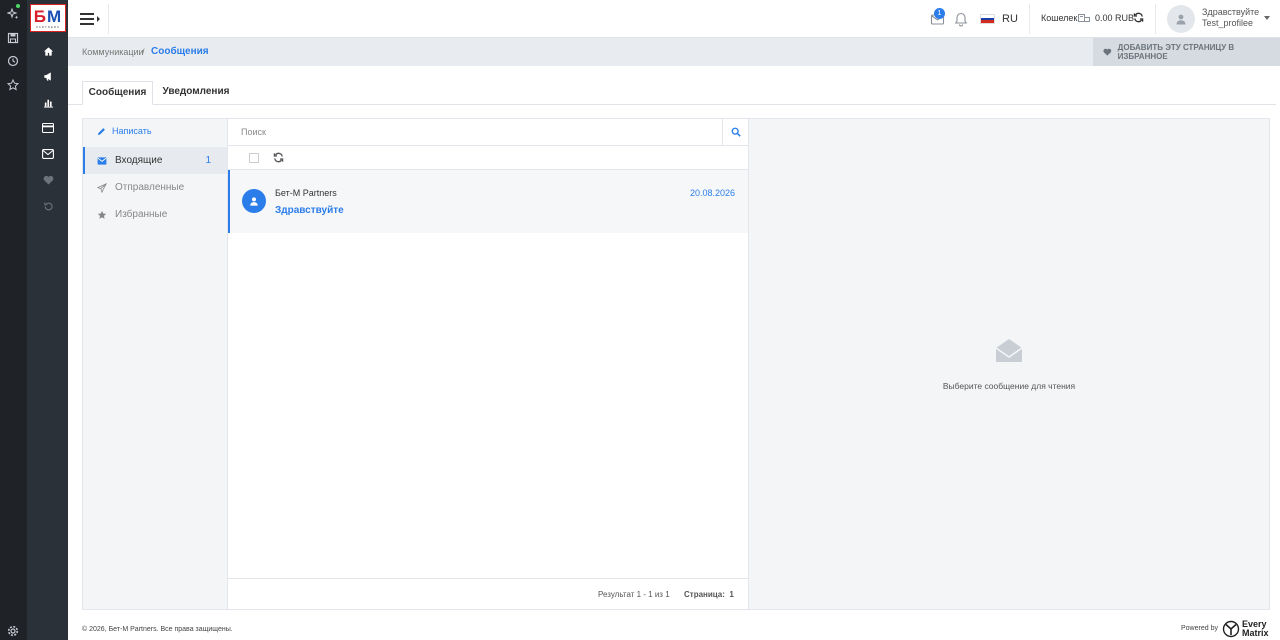 This screenshot has height=640, width=1280. What do you see at coordinates (13, 38) in the screenshot?
I see `save-icon` at bounding box center [13, 38].